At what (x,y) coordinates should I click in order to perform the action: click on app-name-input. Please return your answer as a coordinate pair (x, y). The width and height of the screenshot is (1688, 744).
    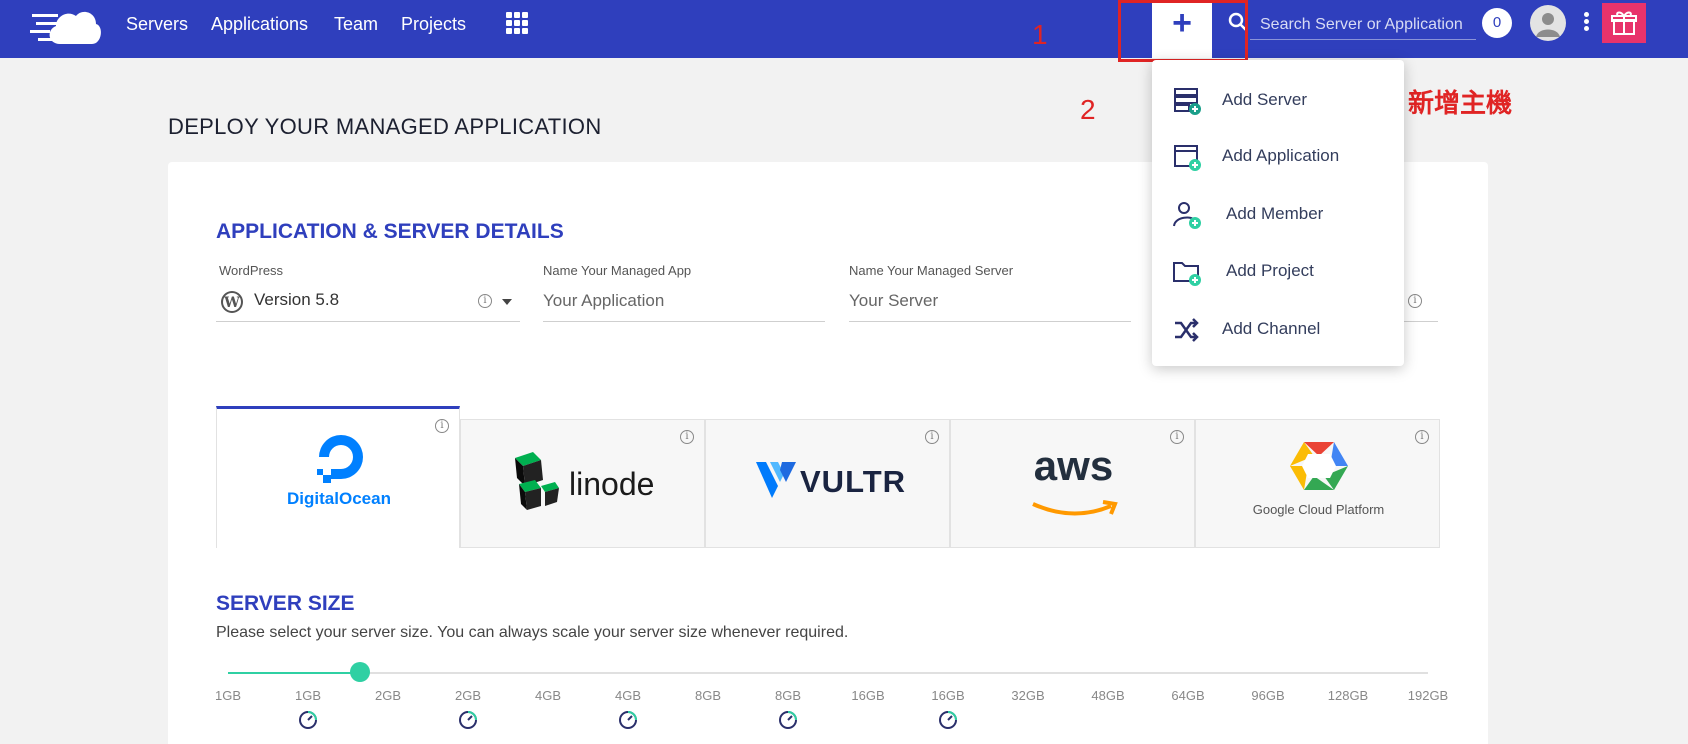
    Looking at the image, I should click on (684, 301).